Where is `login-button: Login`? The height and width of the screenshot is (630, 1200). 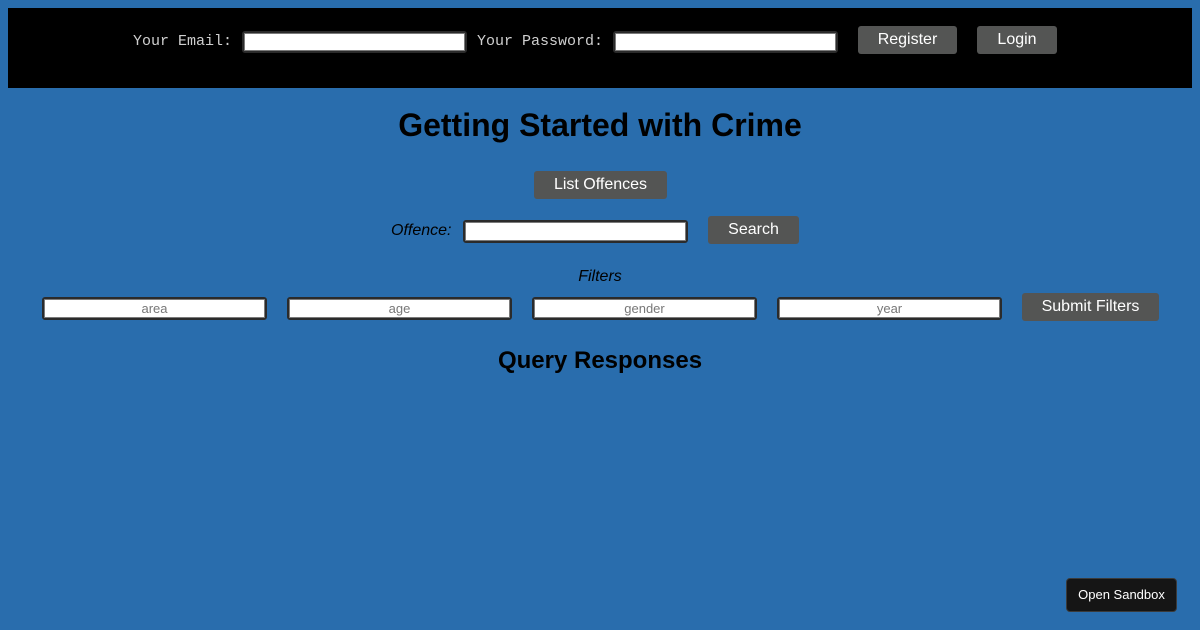 login-button: Login is located at coordinates (1017, 40).